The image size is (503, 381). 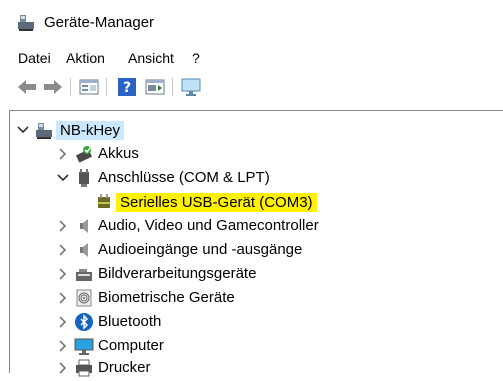 I want to click on tree-item-imaging: Bildverarbeitungsgeräte, so click(x=250, y=275).